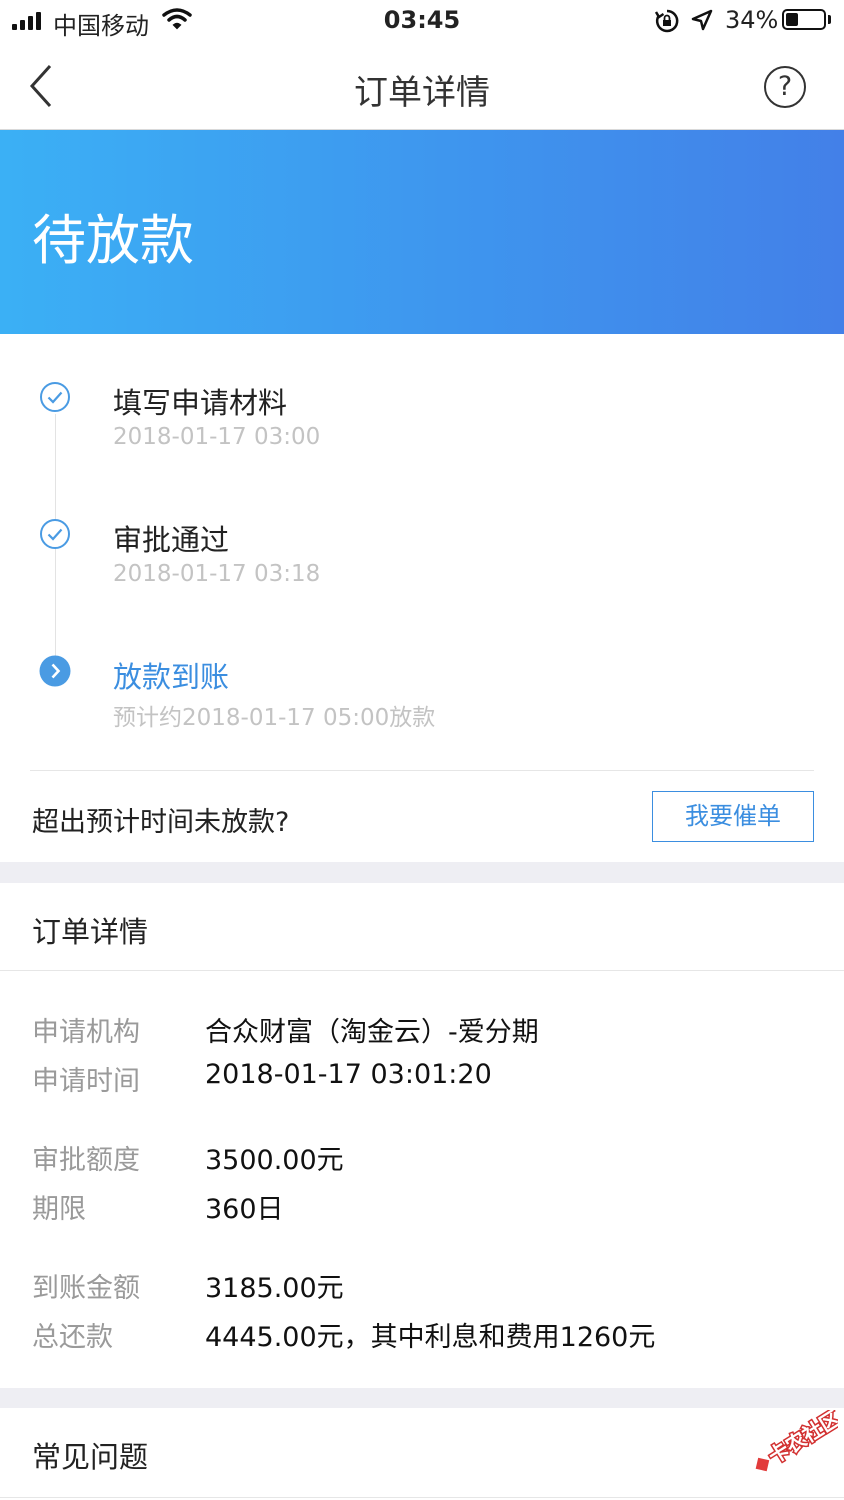 Image resolution: width=844 pixels, height=1500 pixels. I want to click on detail-value: 3500.00元, so click(274, 1160).